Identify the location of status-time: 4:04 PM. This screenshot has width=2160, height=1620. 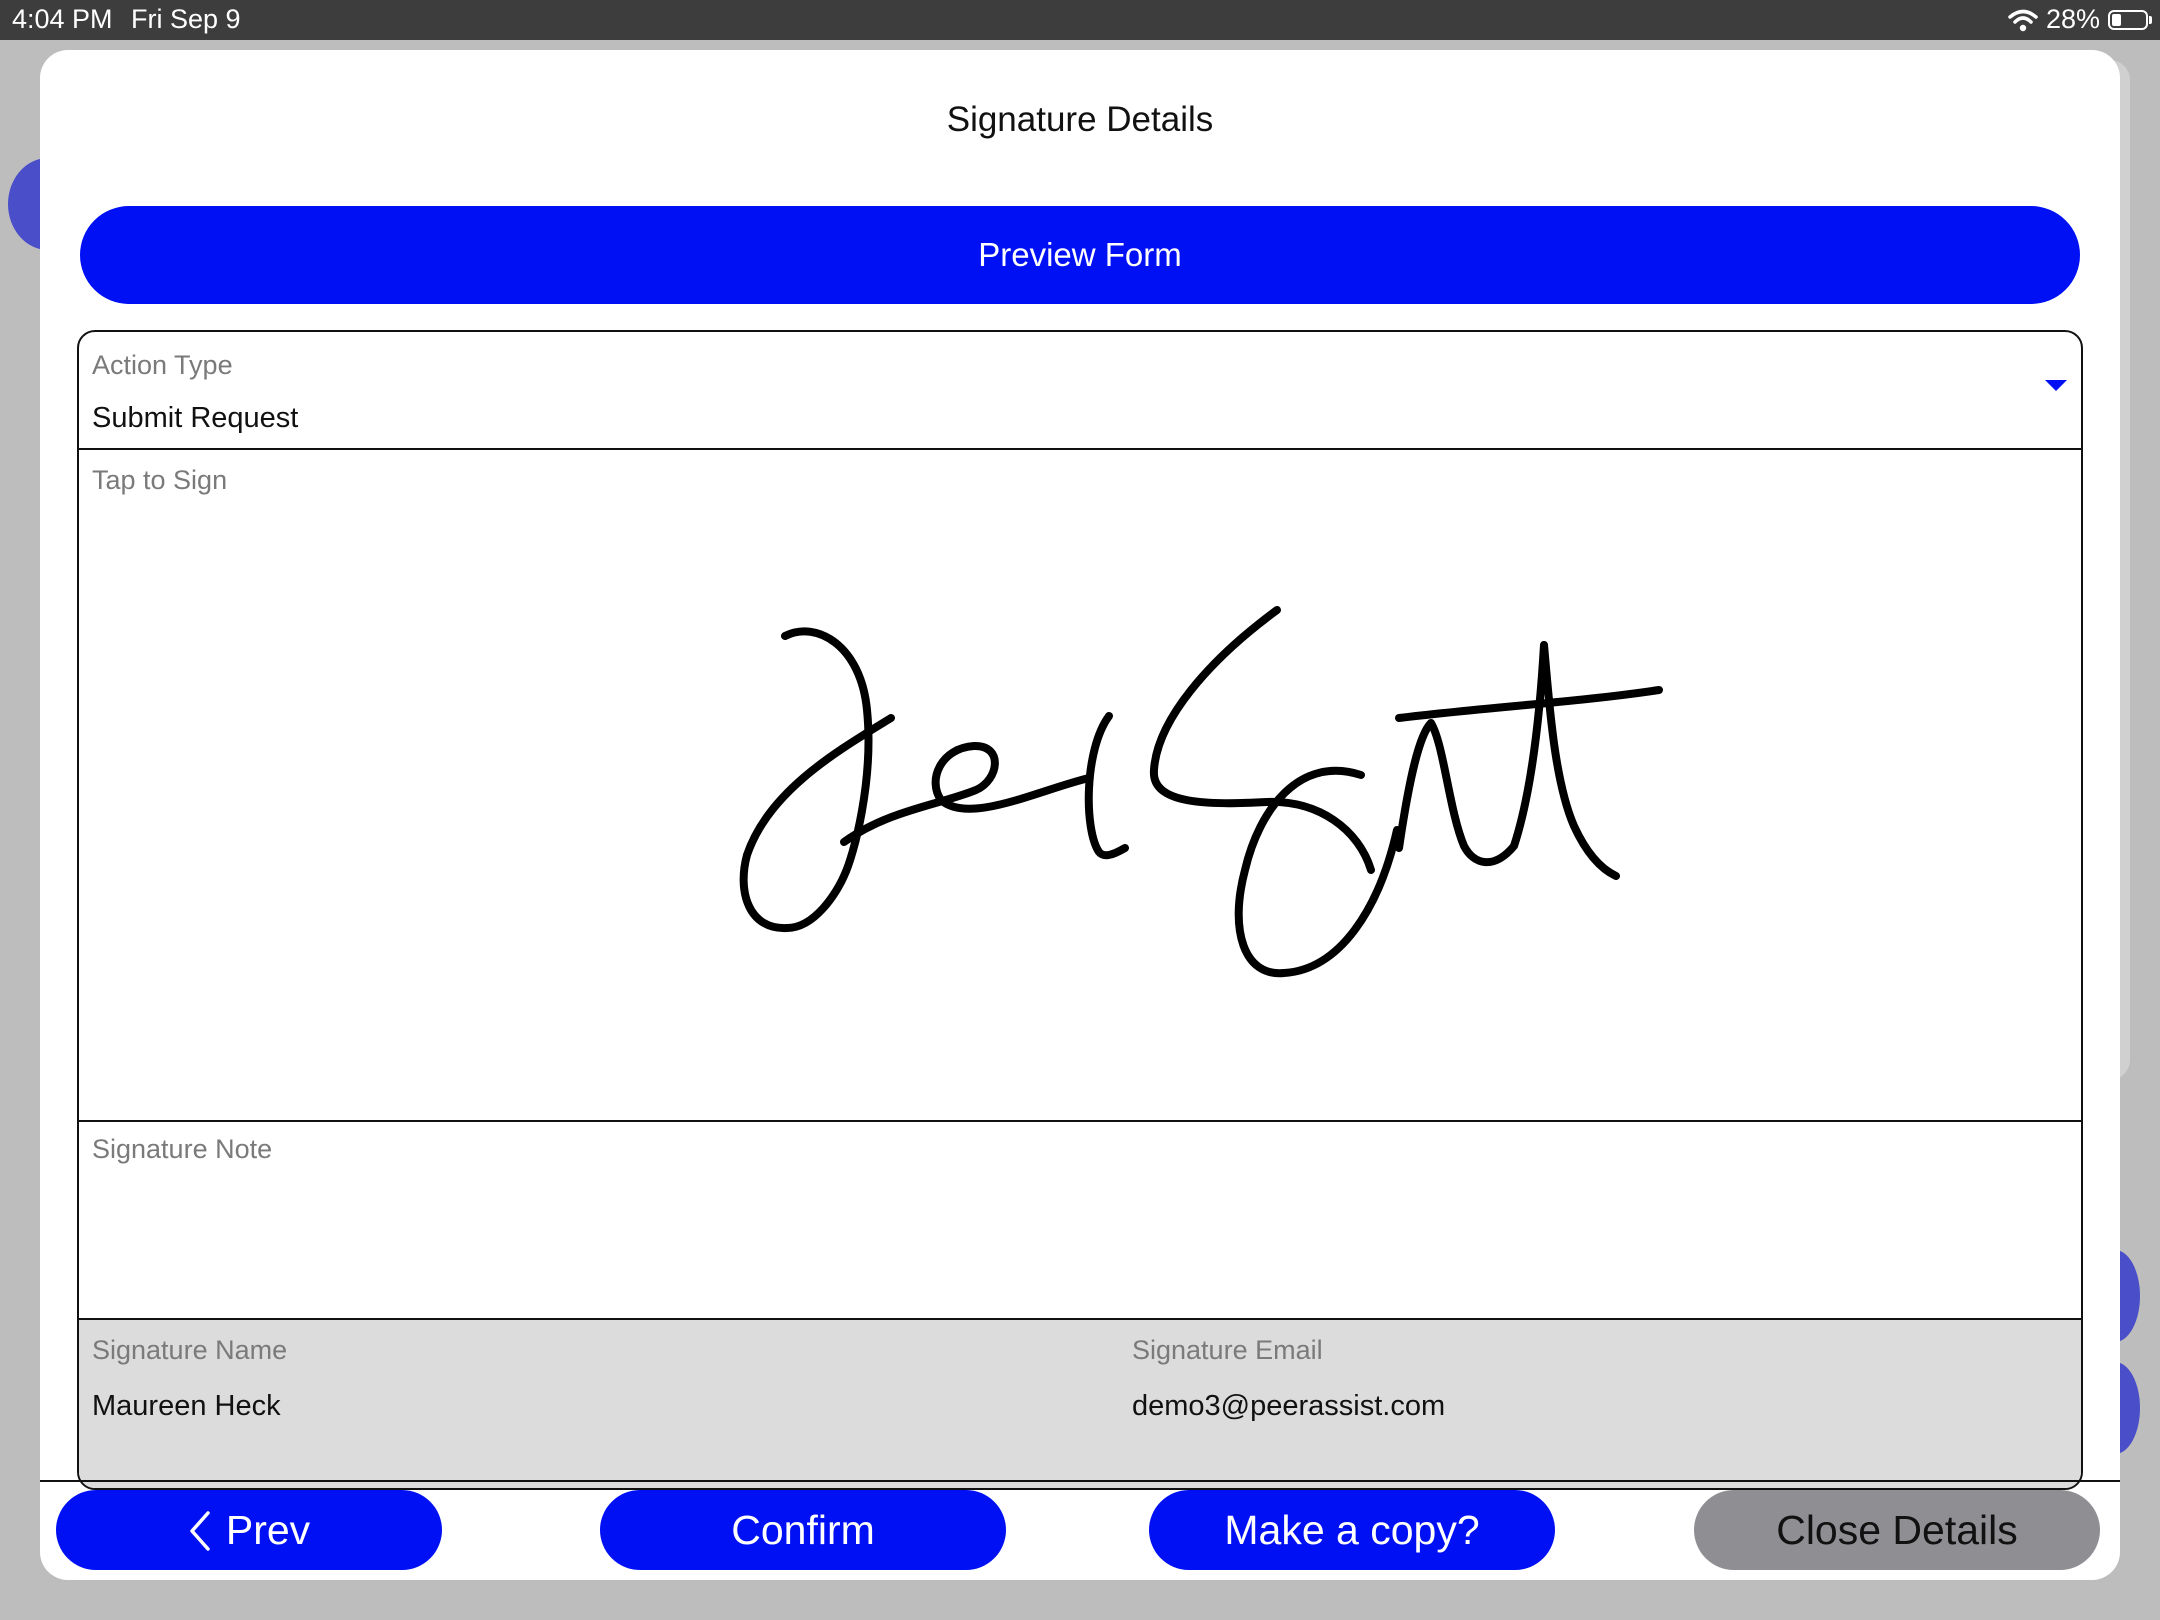
(62, 19).